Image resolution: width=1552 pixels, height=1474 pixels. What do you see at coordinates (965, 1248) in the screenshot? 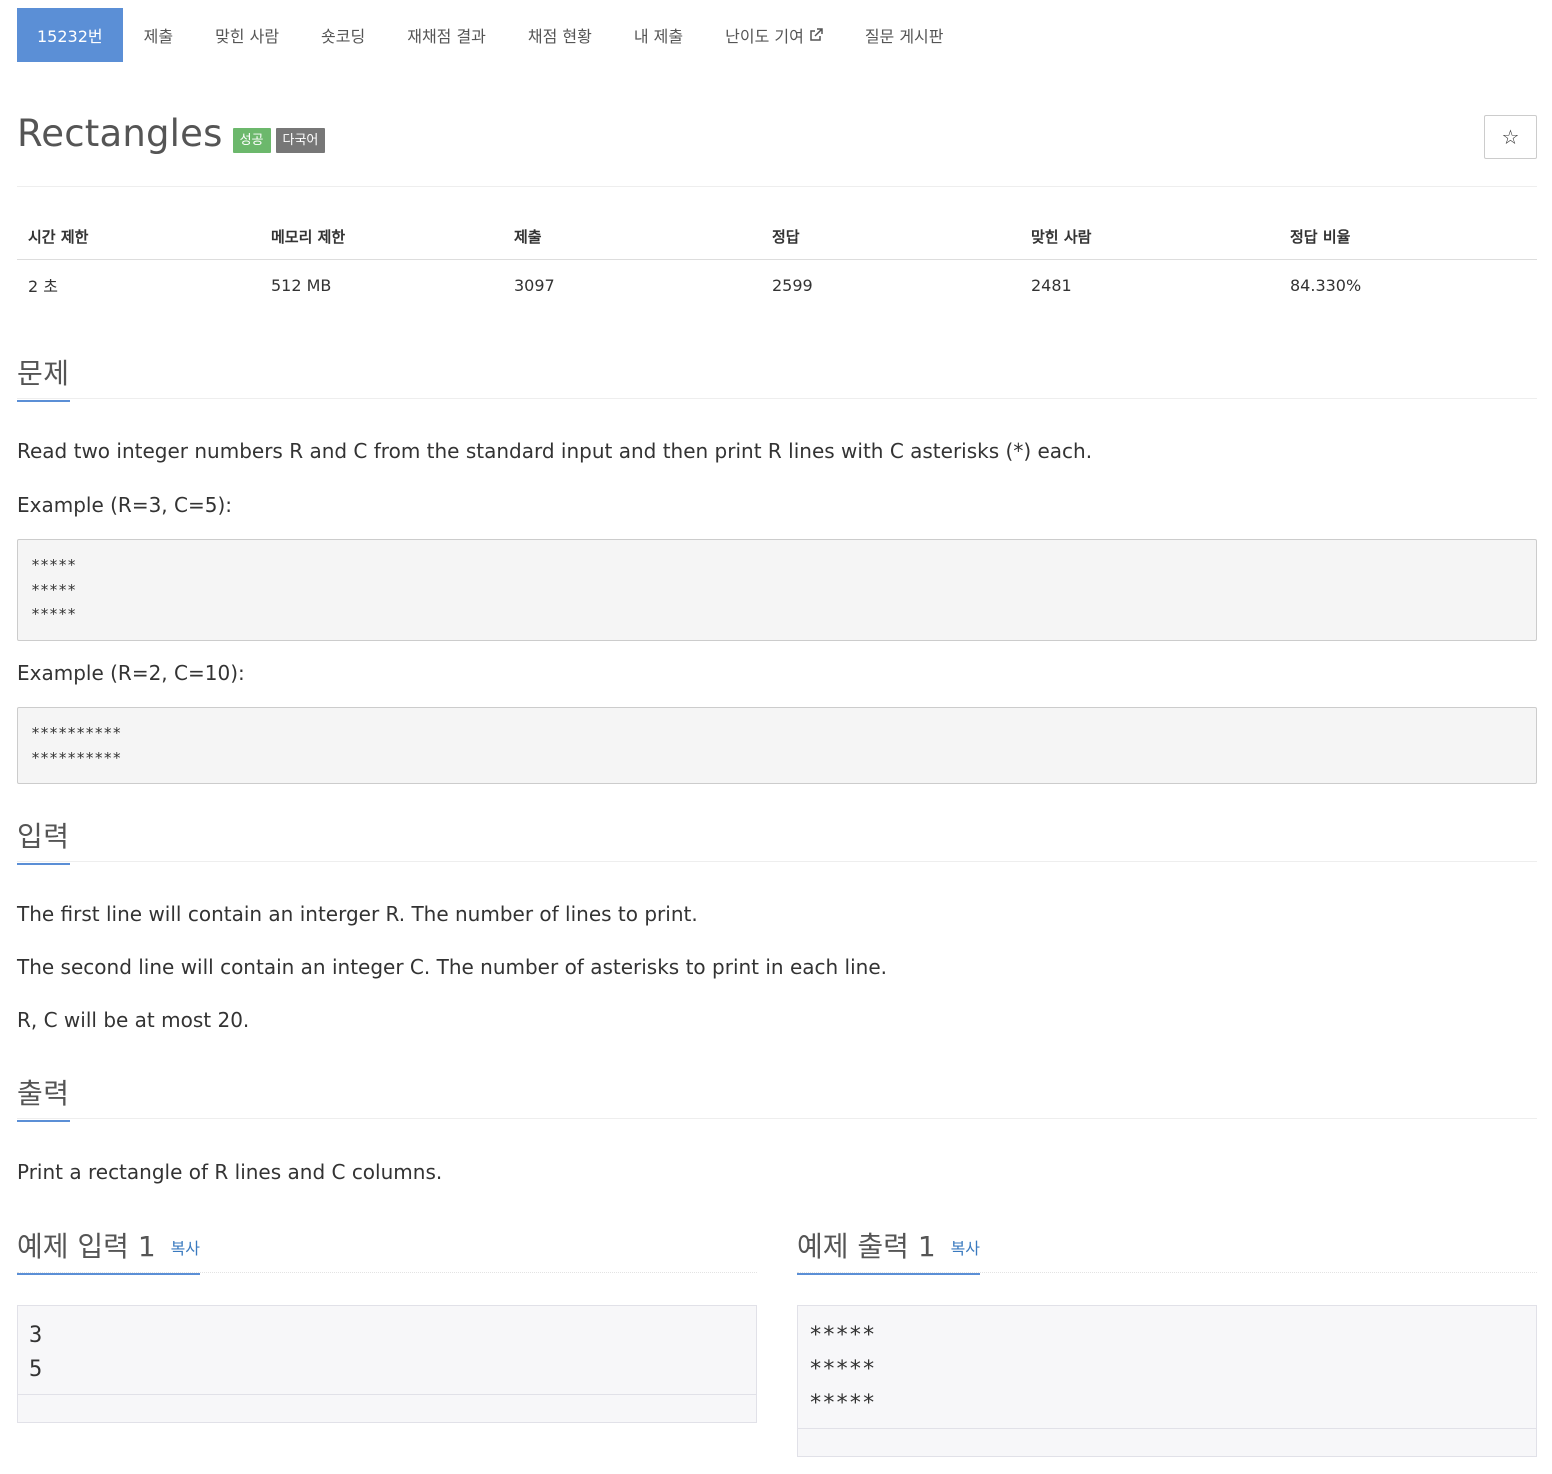
I see `copy-sample-output-button: 복사` at bounding box center [965, 1248].